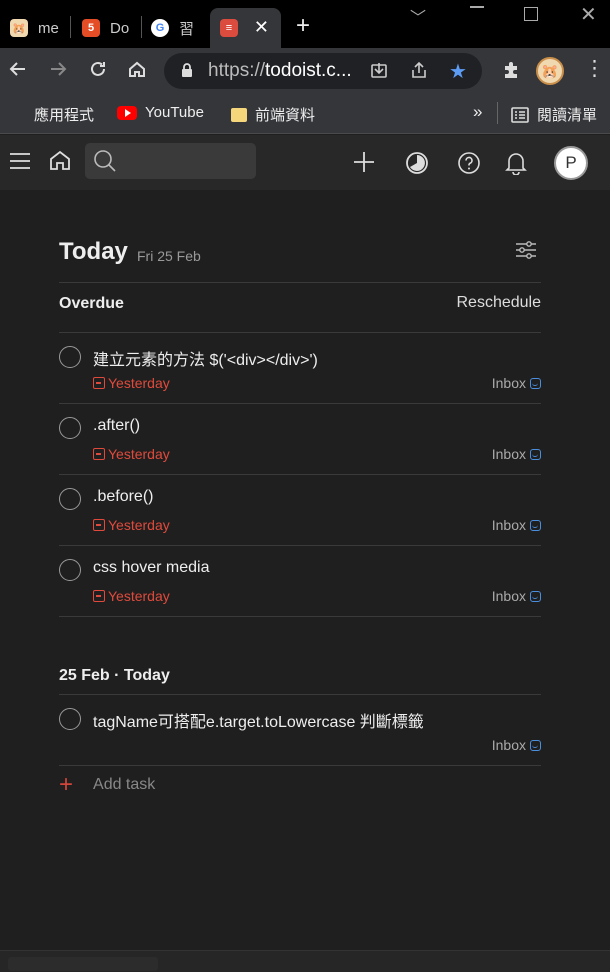 The image size is (610, 972). What do you see at coordinates (305, 162) in the screenshot?
I see `todoist-top-bar: P` at bounding box center [305, 162].